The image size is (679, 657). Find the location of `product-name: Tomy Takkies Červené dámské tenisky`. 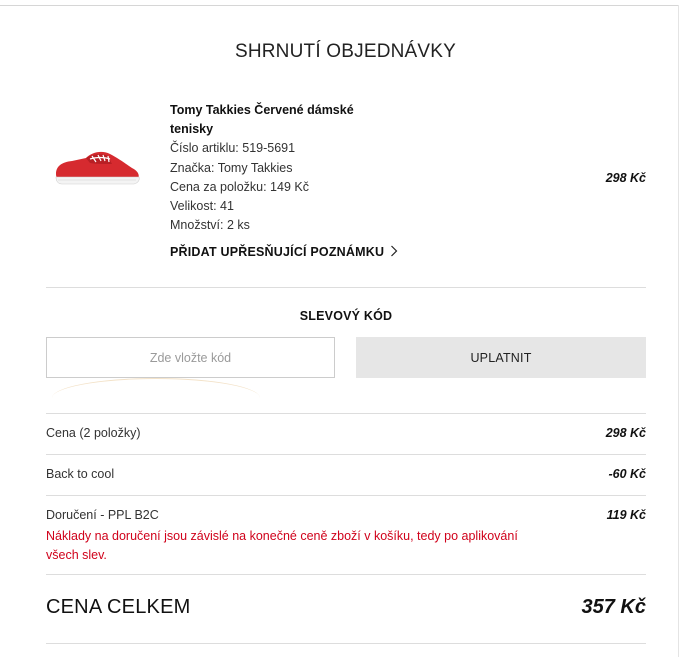

product-name: Tomy Takkies Červené dámské tenisky is located at coordinates (277, 120).